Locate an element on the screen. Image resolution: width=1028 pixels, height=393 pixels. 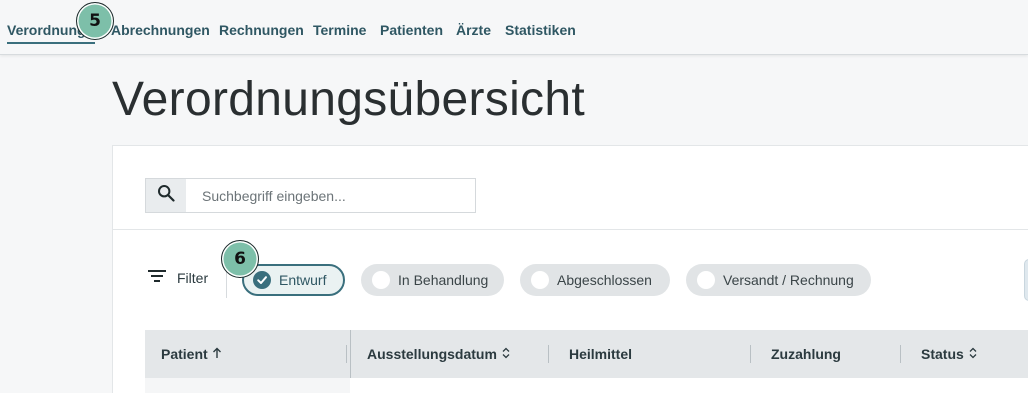
column-label: Heilmittel is located at coordinates (601, 354).